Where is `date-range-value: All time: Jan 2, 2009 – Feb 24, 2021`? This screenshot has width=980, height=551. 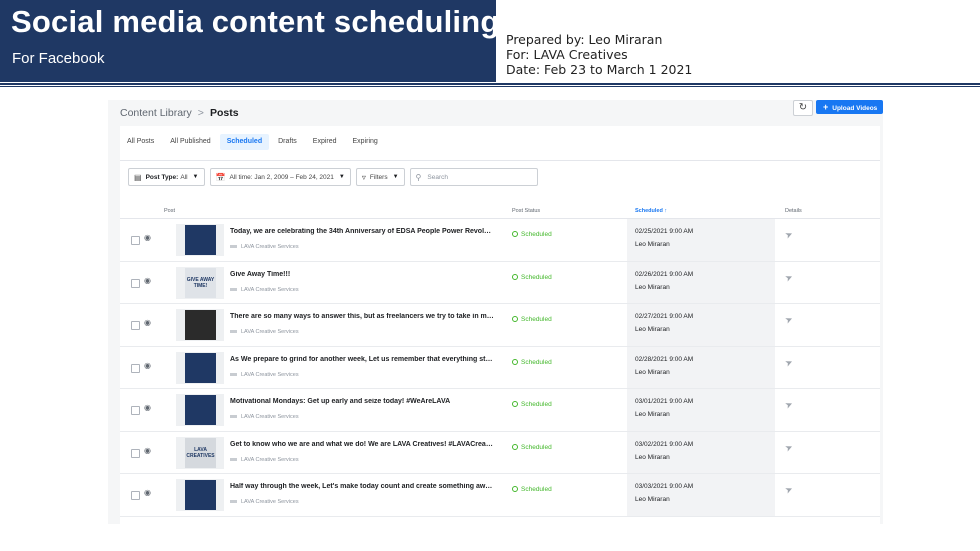 date-range-value: All time: Jan 2, 2009 – Feb 24, 2021 is located at coordinates (281, 177).